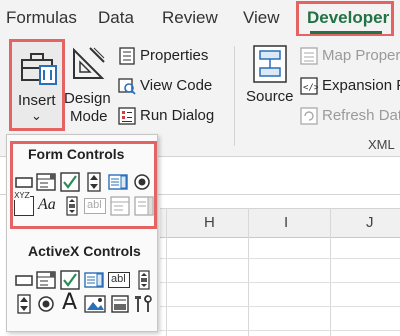 The width and height of the screenshot is (400, 336). What do you see at coordinates (309, 56) in the screenshot?
I see `map-properties-icon` at bounding box center [309, 56].